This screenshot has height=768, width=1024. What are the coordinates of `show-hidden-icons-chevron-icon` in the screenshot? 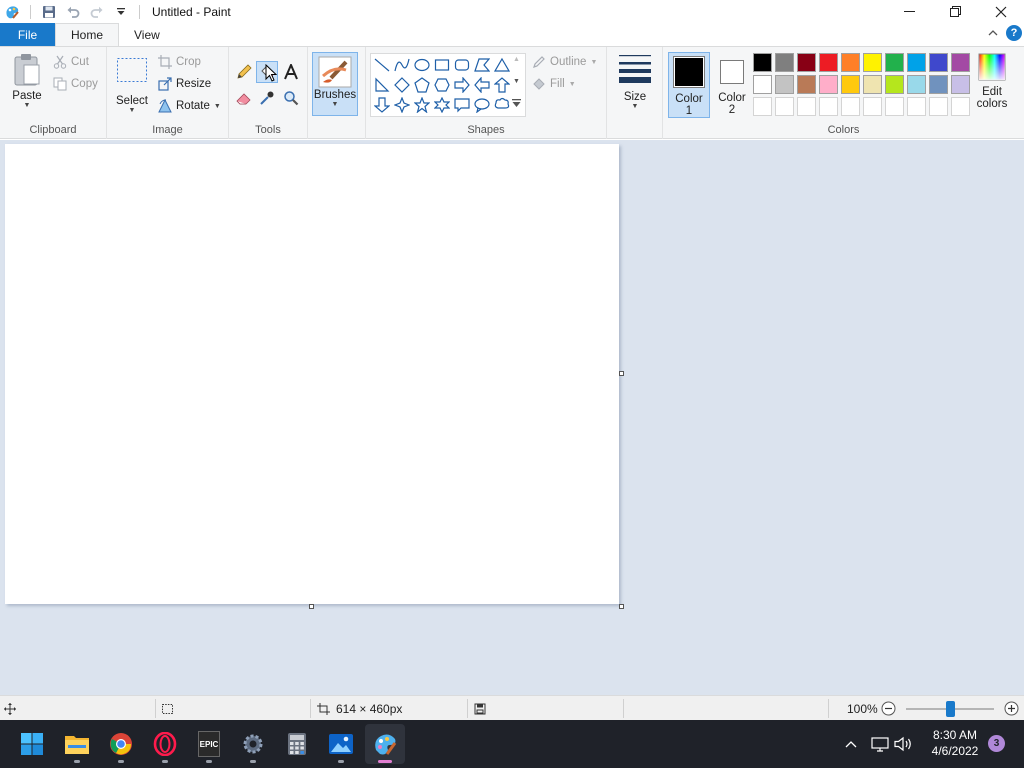 It's located at (851, 744).